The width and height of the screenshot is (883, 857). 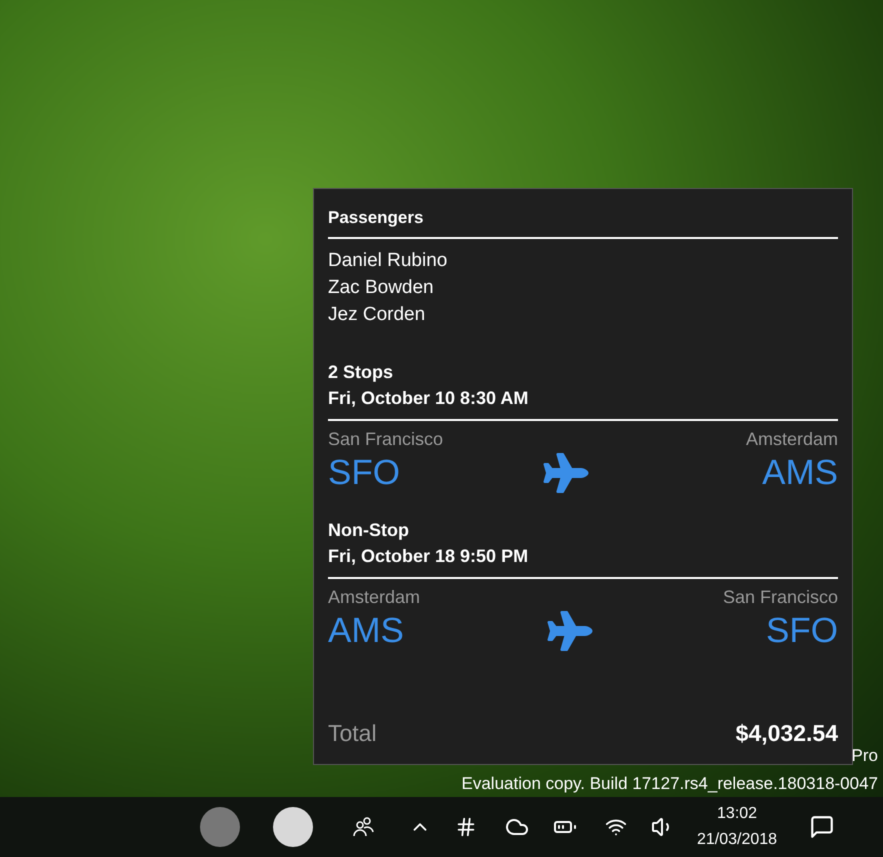 I want to click on departure-date: Fri, October 10 8:30 AM, so click(x=429, y=398).